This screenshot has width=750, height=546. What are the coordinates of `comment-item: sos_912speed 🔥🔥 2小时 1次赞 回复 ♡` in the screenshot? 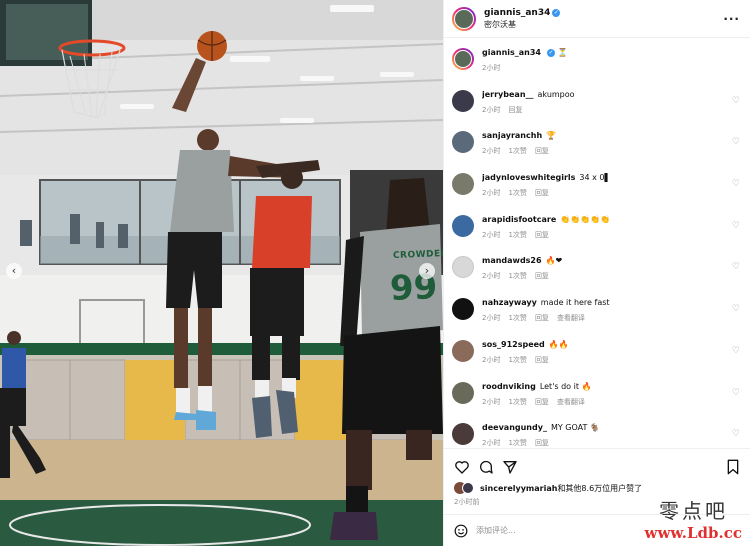 It's located at (597, 351).